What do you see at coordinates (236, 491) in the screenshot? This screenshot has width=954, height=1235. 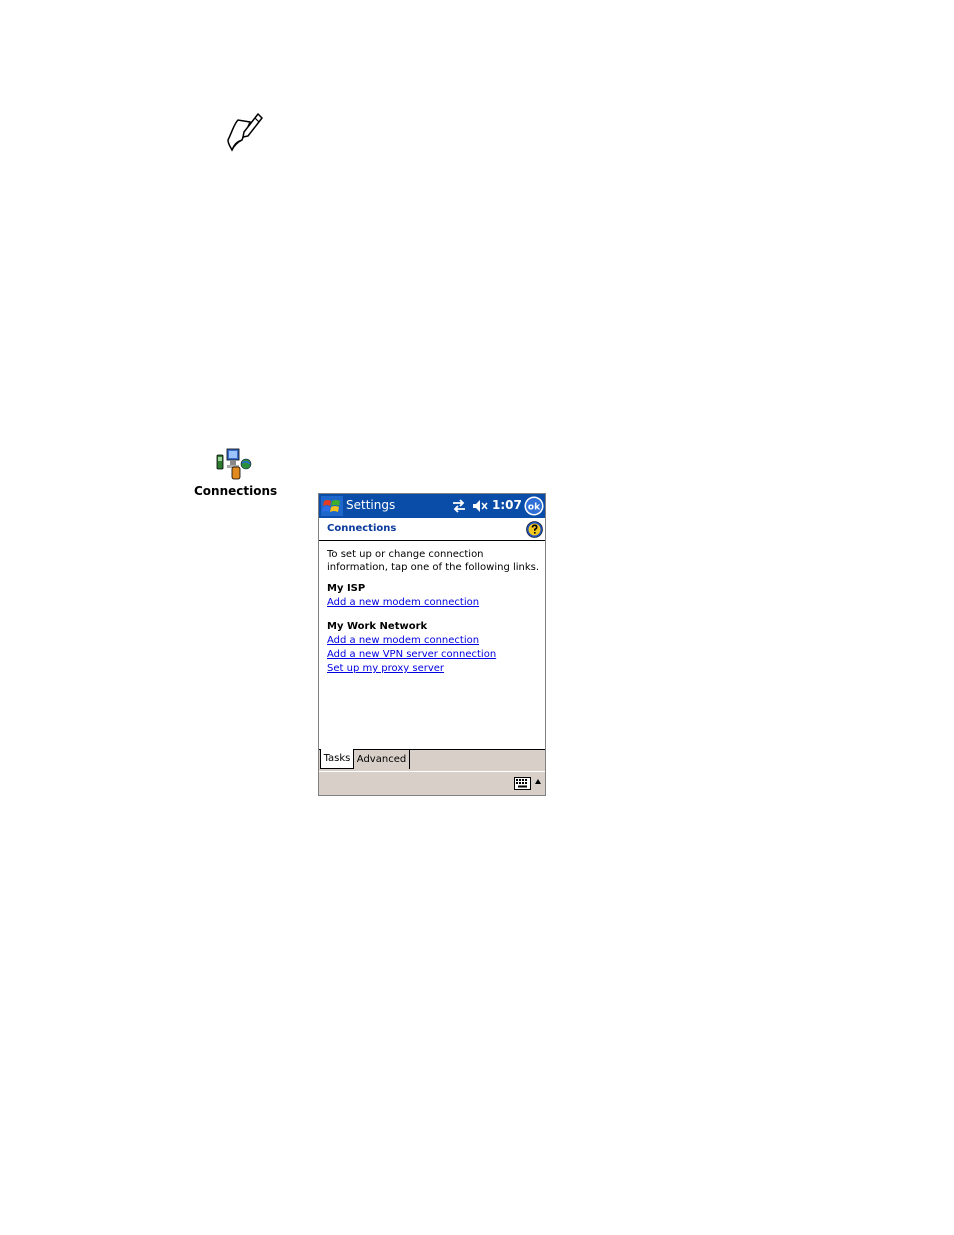 I see `connections-label: Connections` at bounding box center [236, 491].